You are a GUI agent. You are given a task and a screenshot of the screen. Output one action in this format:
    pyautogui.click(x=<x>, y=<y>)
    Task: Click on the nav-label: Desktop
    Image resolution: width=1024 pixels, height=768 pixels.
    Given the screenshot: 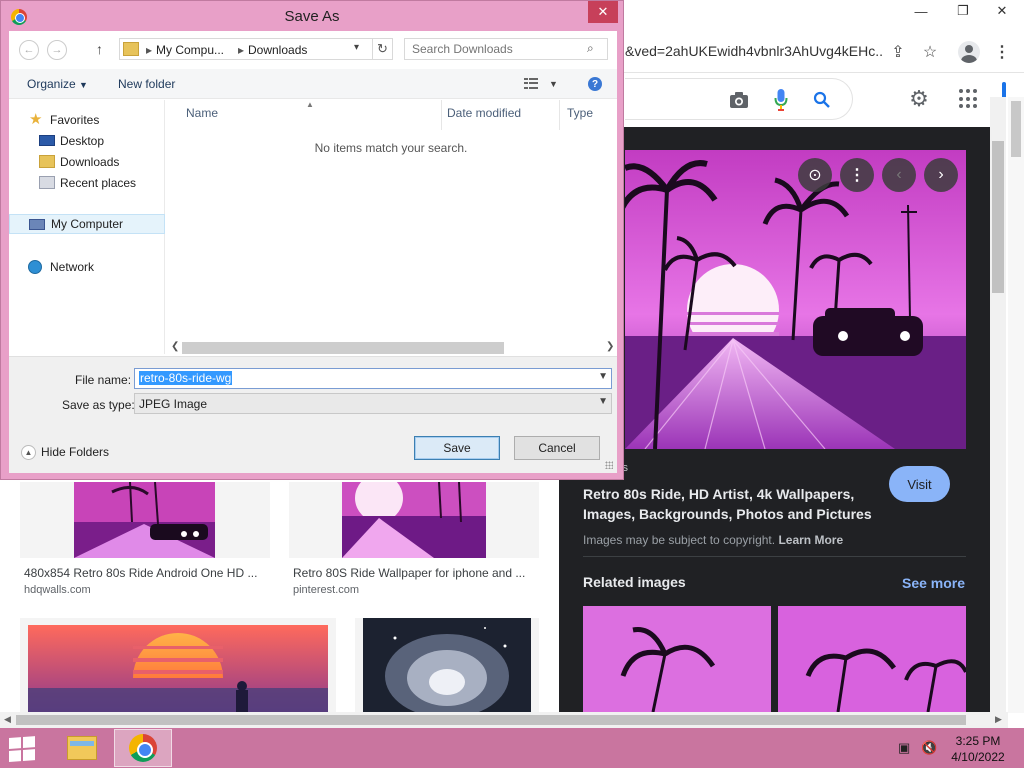 What is the action you would take?
    pyautogui.click(x=82, y=141)
    